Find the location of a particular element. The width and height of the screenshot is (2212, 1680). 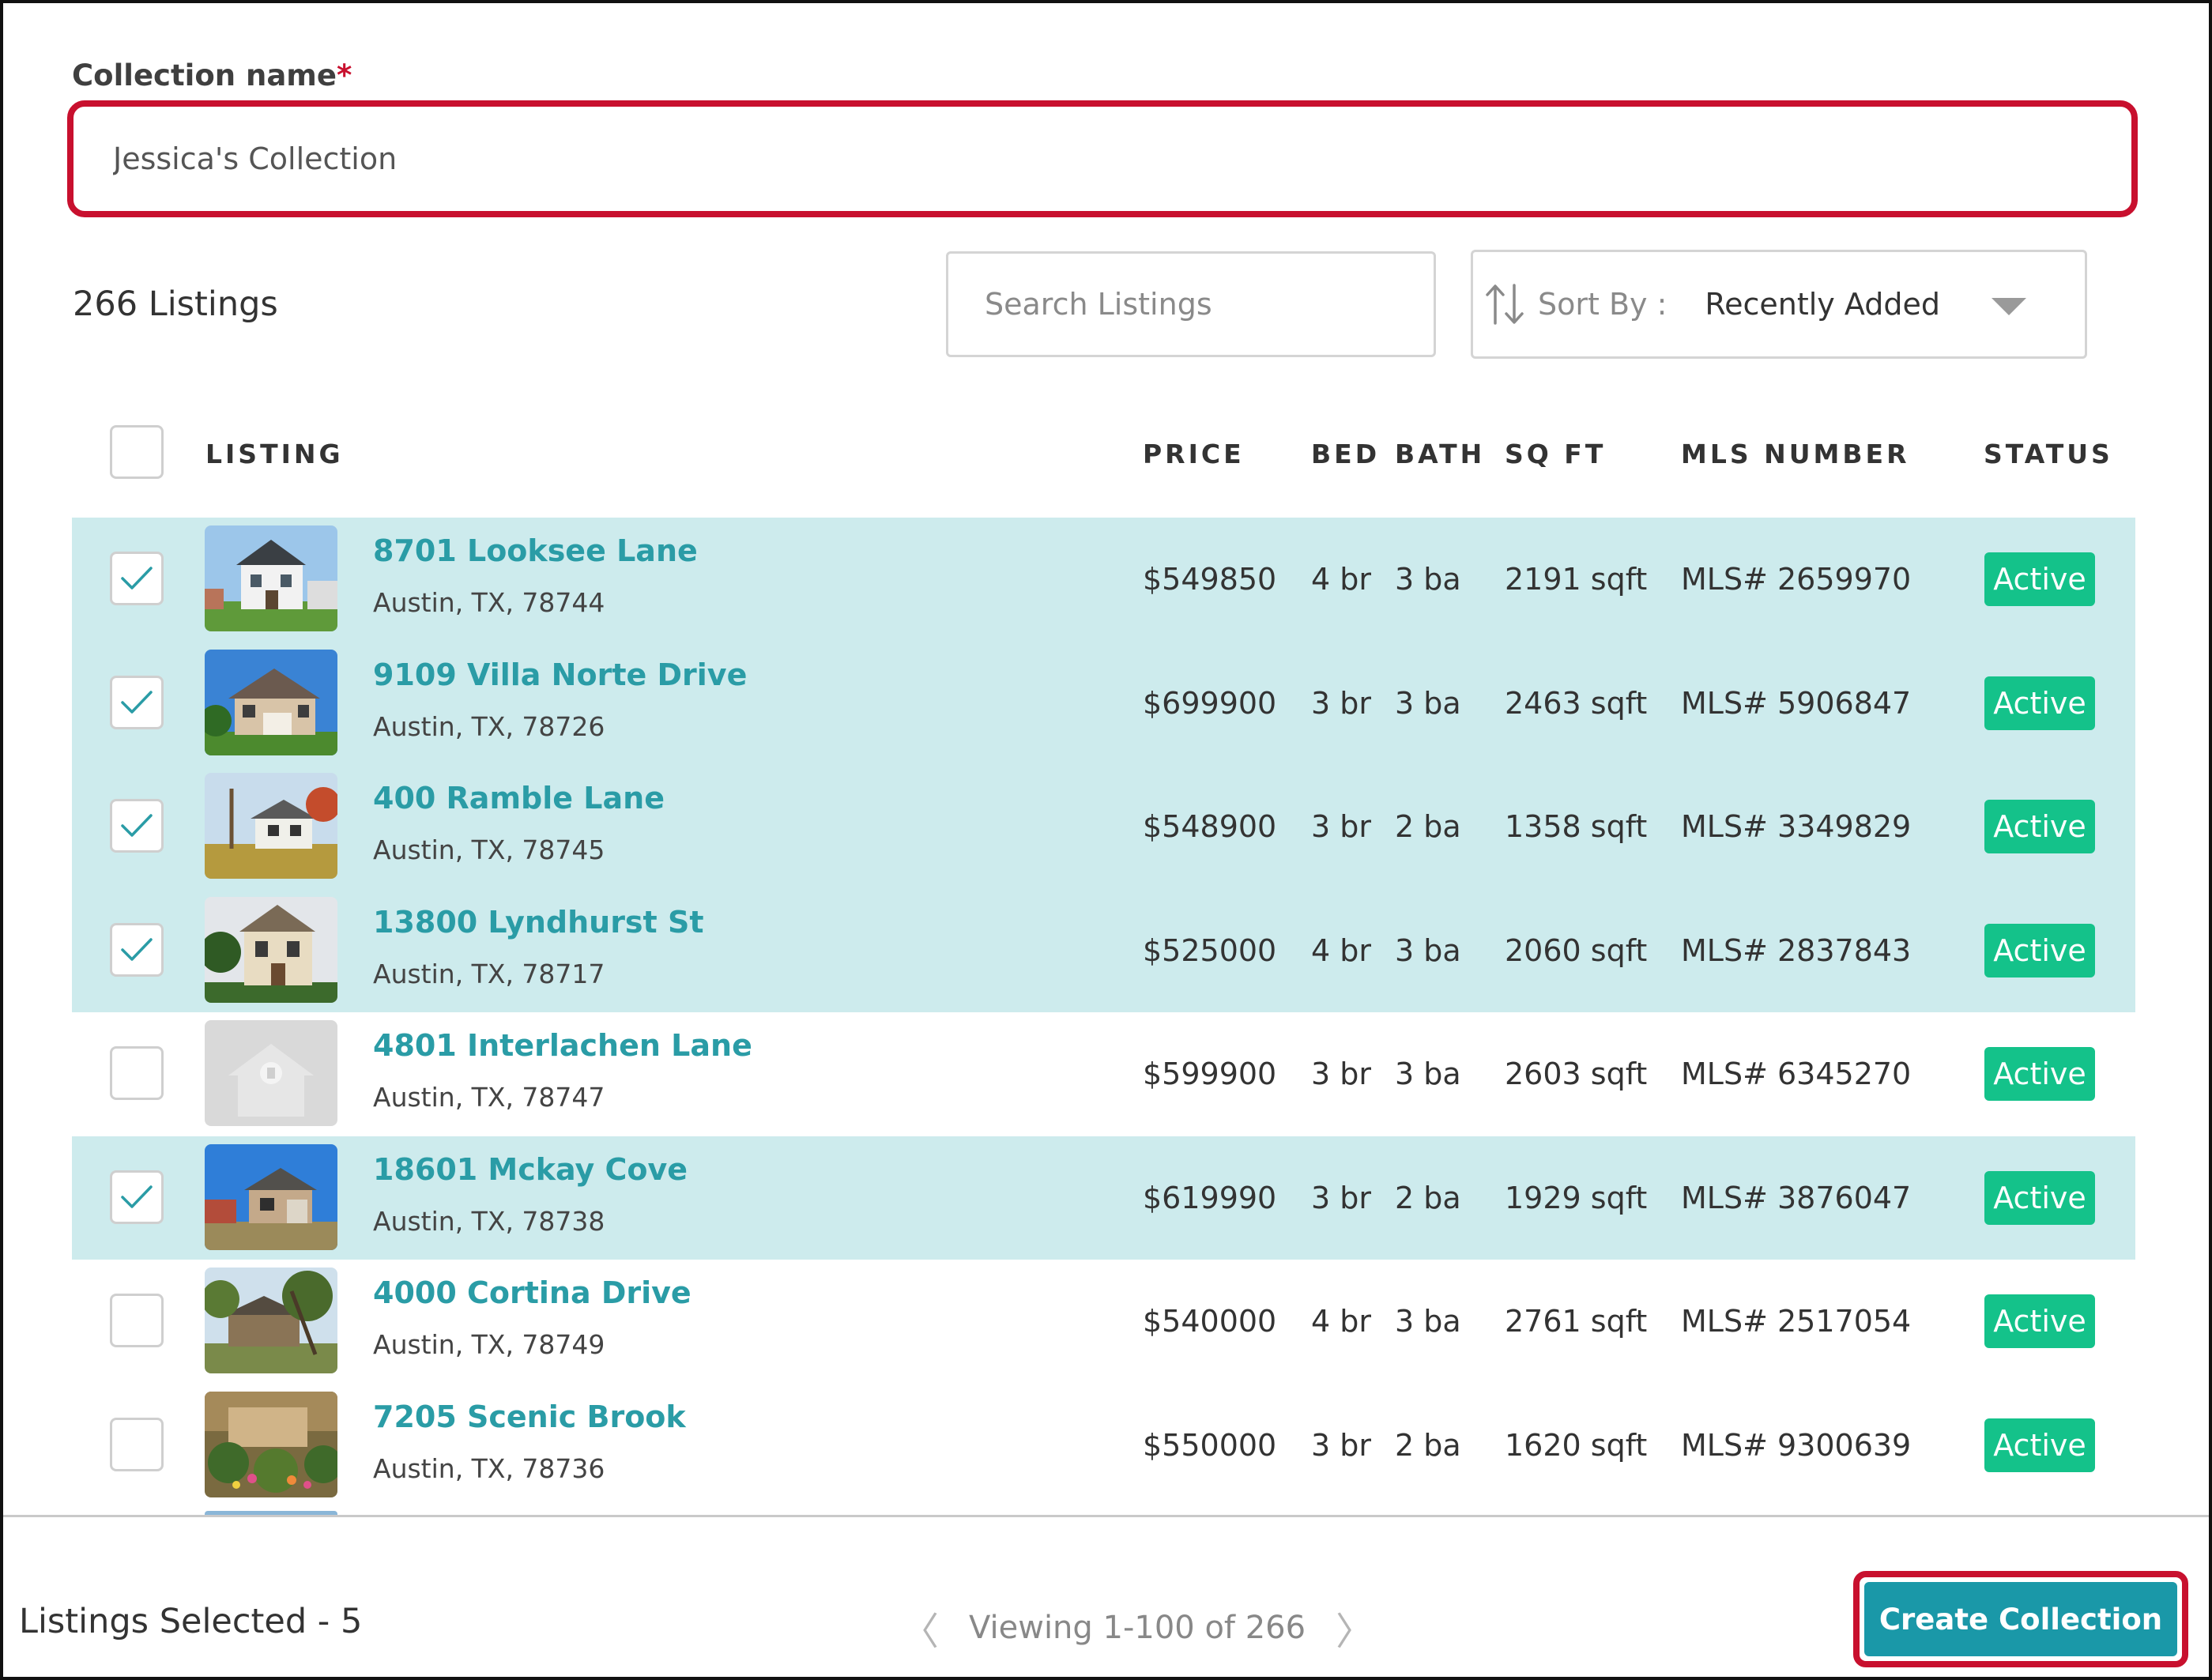

listing-address-link: 18601 Mckay Cove is located at coordinates (530, 1169).